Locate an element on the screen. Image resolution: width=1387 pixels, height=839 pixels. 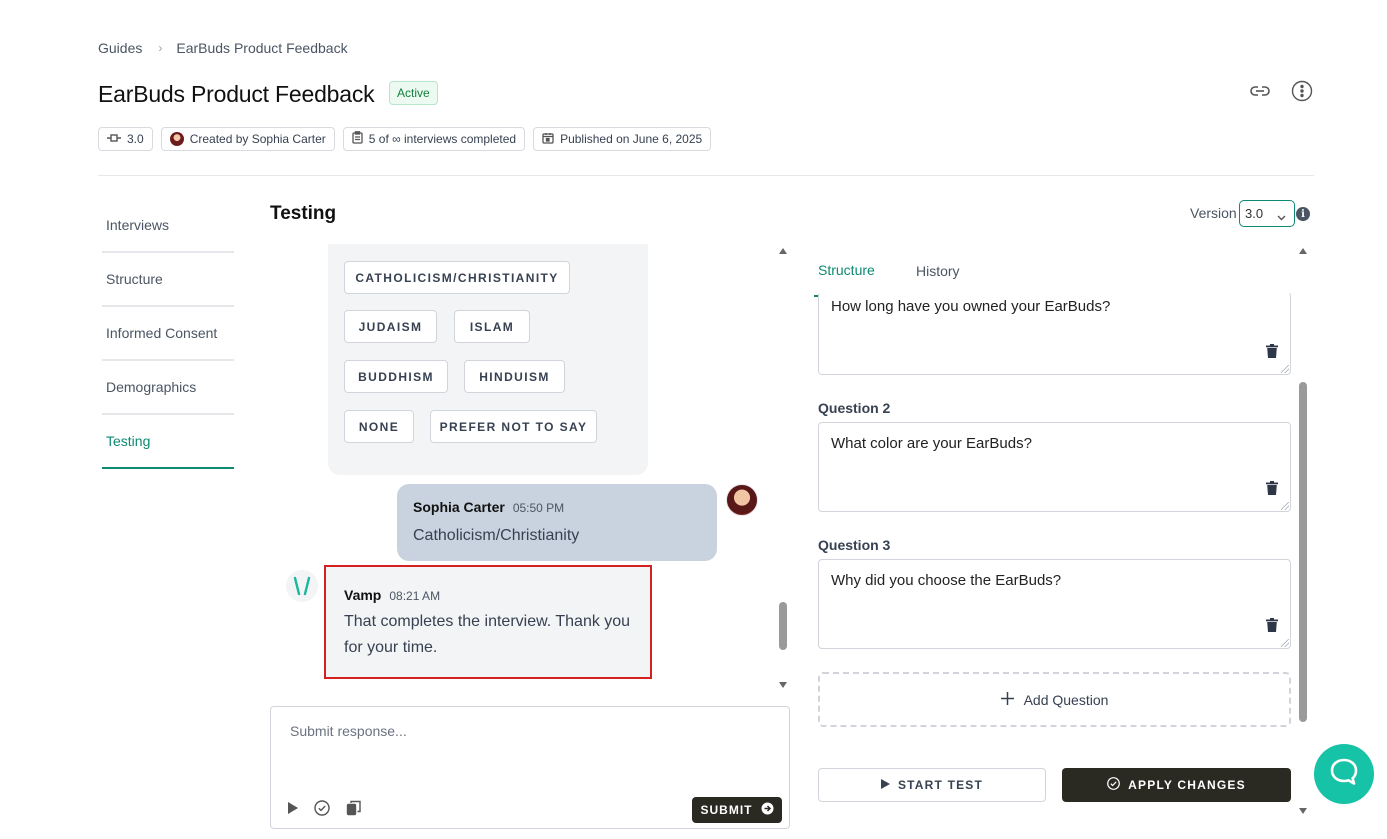
clipboard-icon is located at coordinates (357, 139).